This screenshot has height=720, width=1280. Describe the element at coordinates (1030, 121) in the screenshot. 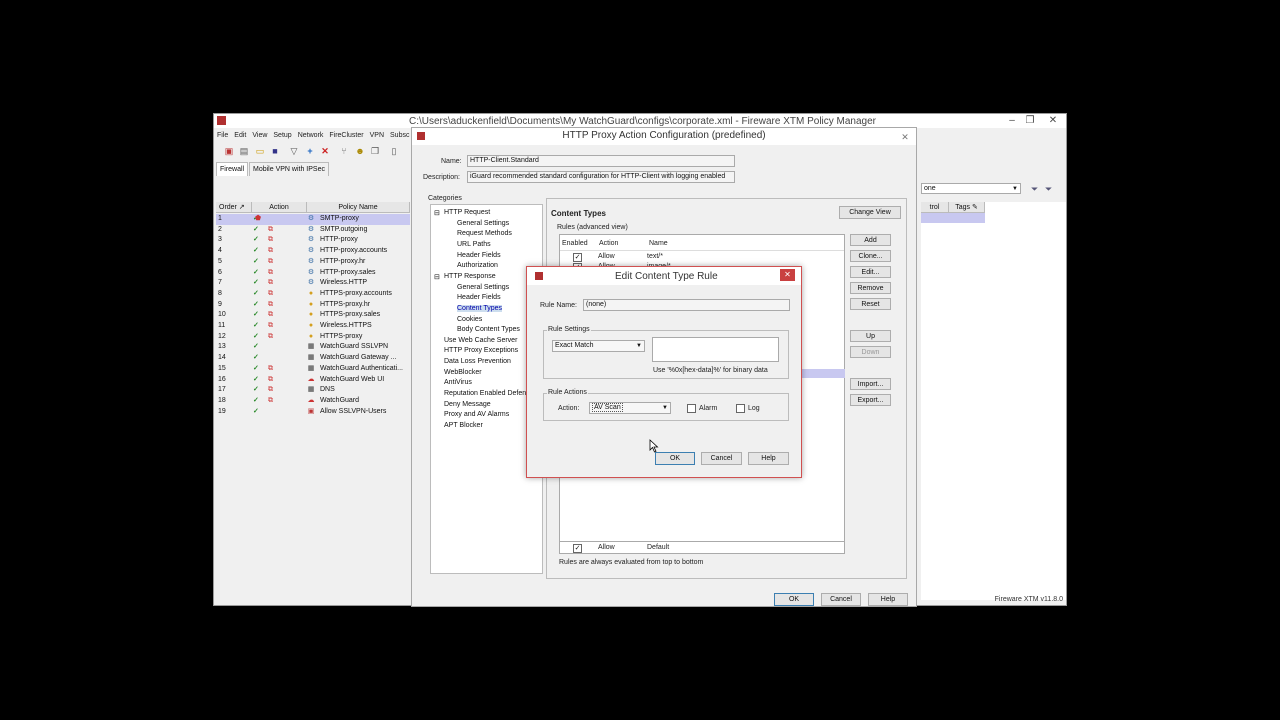

I see `maximize-icon: ❐` at that location.